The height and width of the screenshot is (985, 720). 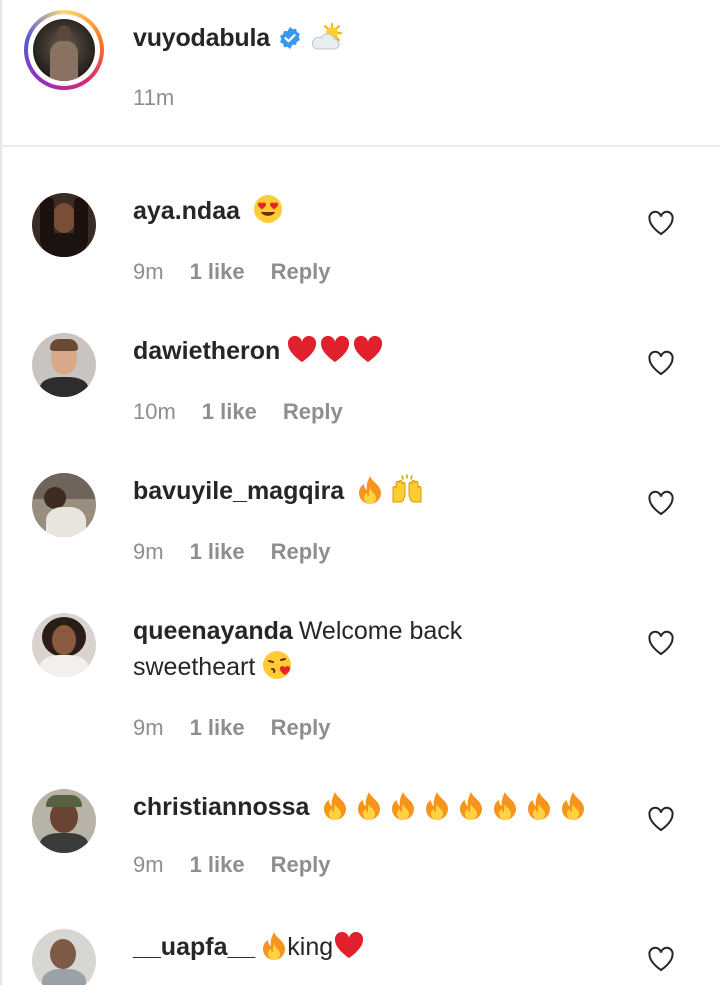 What do you see at coordinates (360, 846) in the screenshot?
I see `comment-item: christiannossa 9m 1 like Reply` at bounding box center [360, 846].